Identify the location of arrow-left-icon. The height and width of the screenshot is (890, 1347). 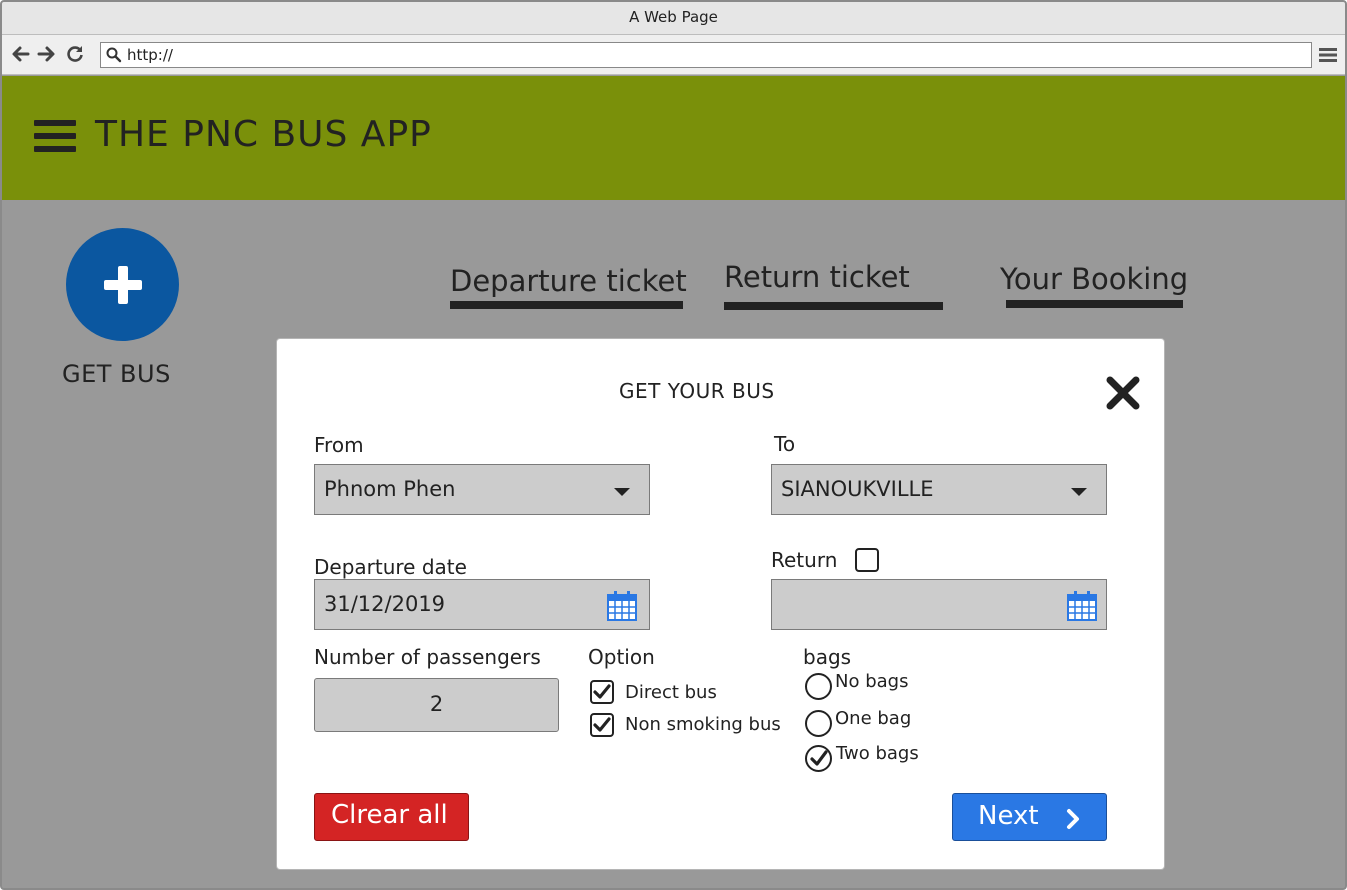
(21, 54).